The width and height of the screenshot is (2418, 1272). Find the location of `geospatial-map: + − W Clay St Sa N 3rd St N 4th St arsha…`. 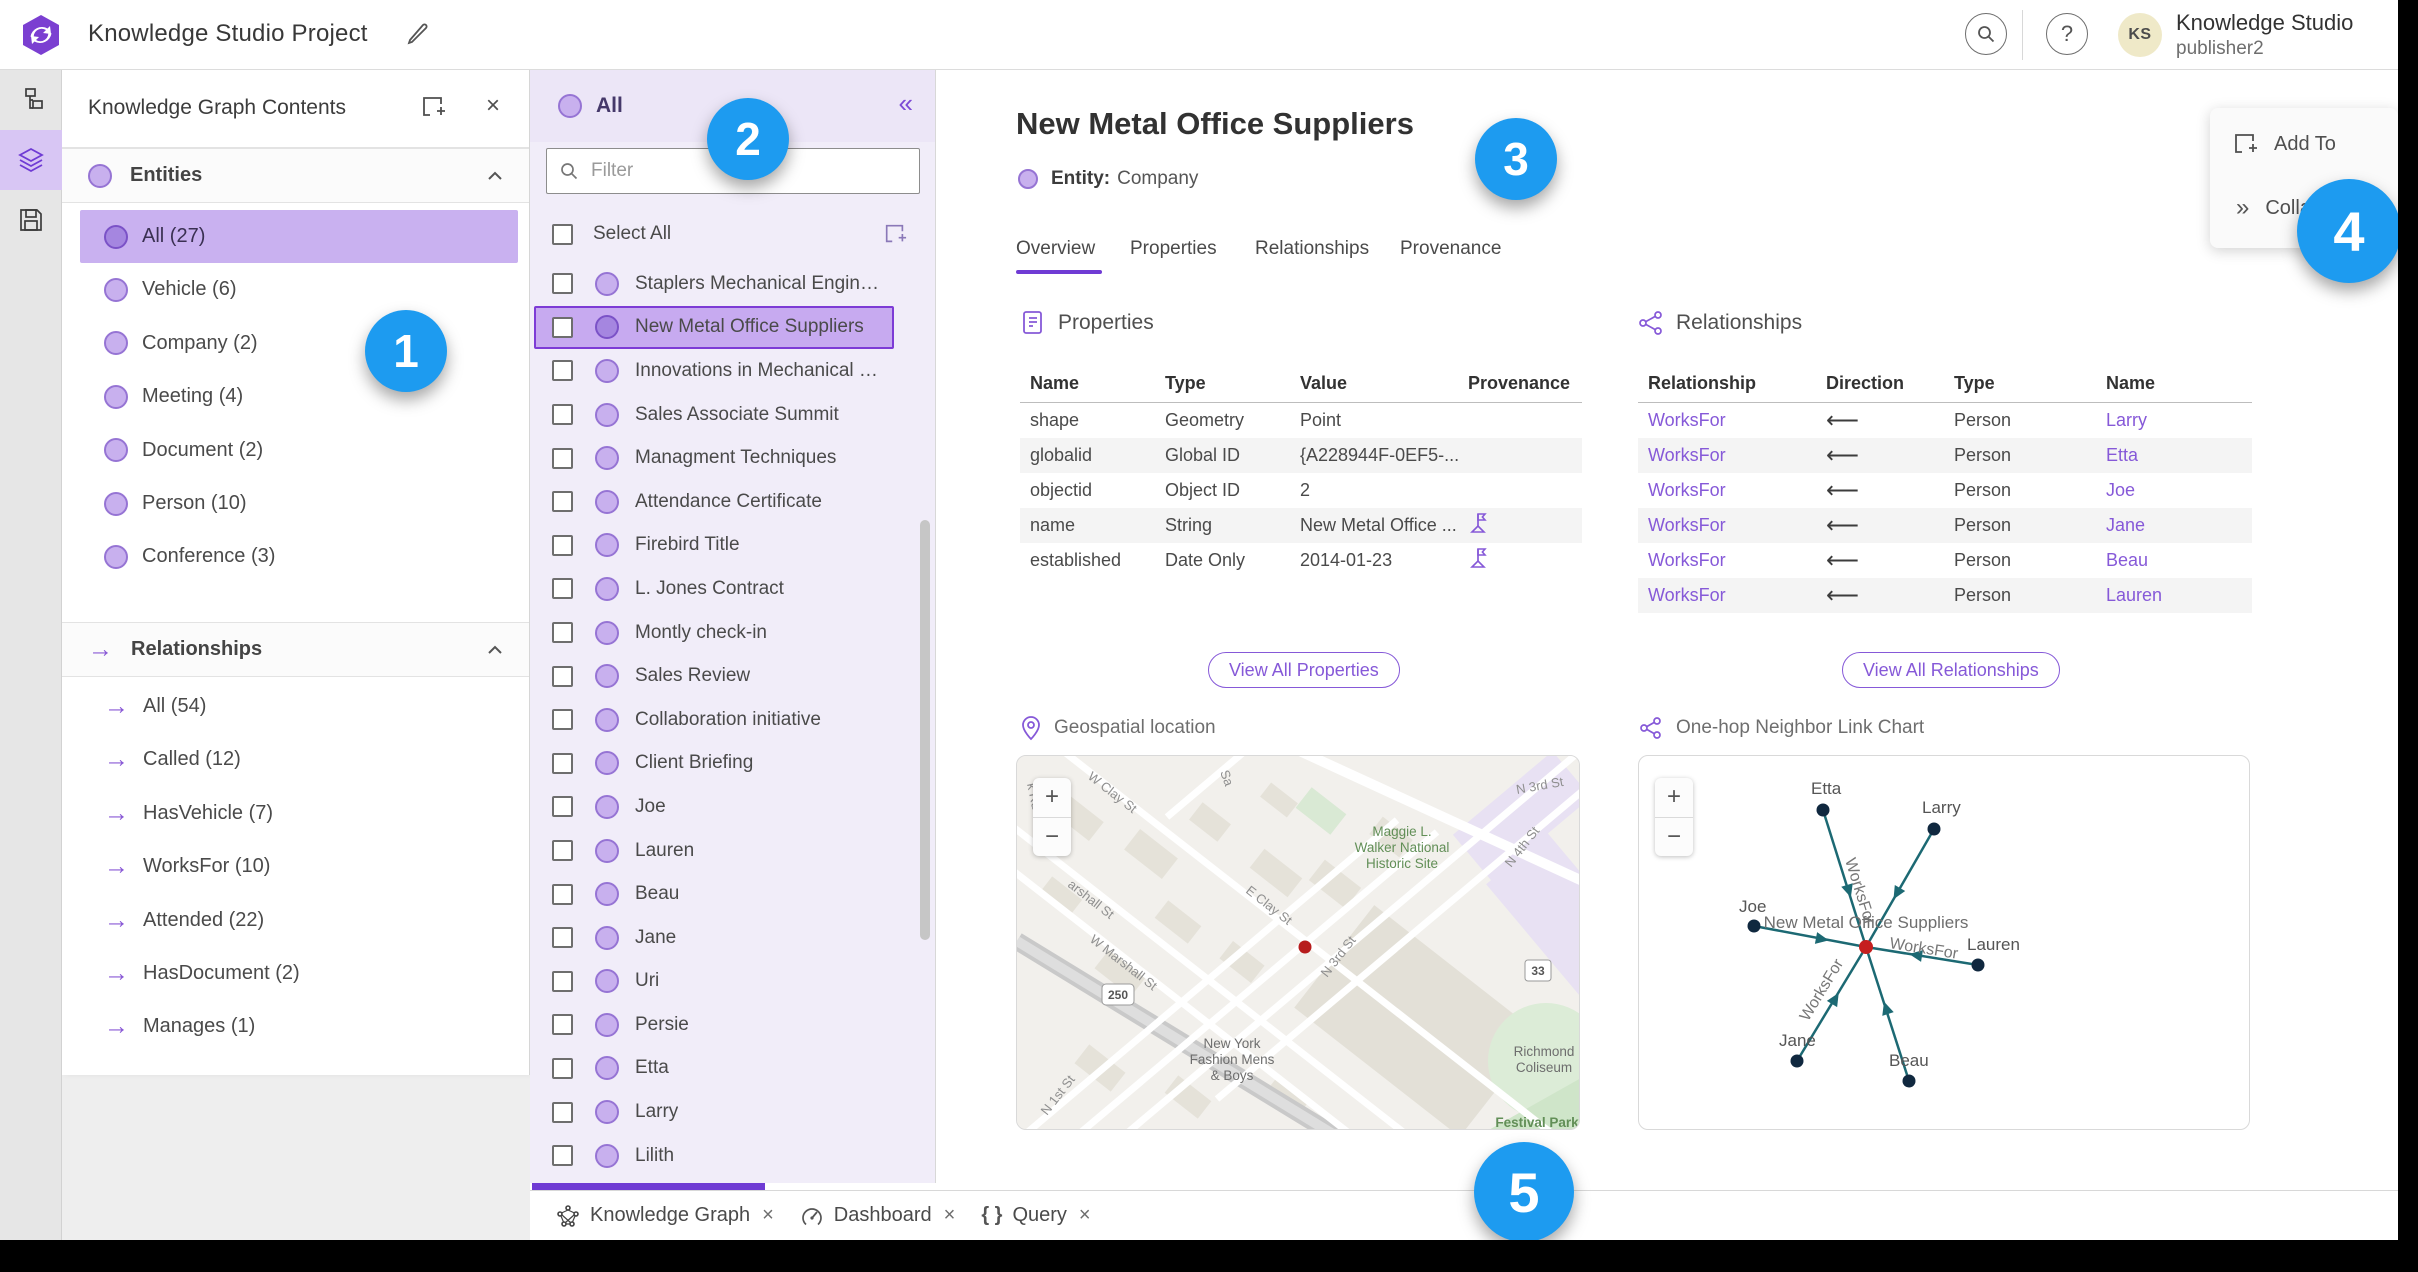

geospatial-map: + − W Clay St Sa N 3rd St N 4th St arsha… is located at coordinates (1298, 942).